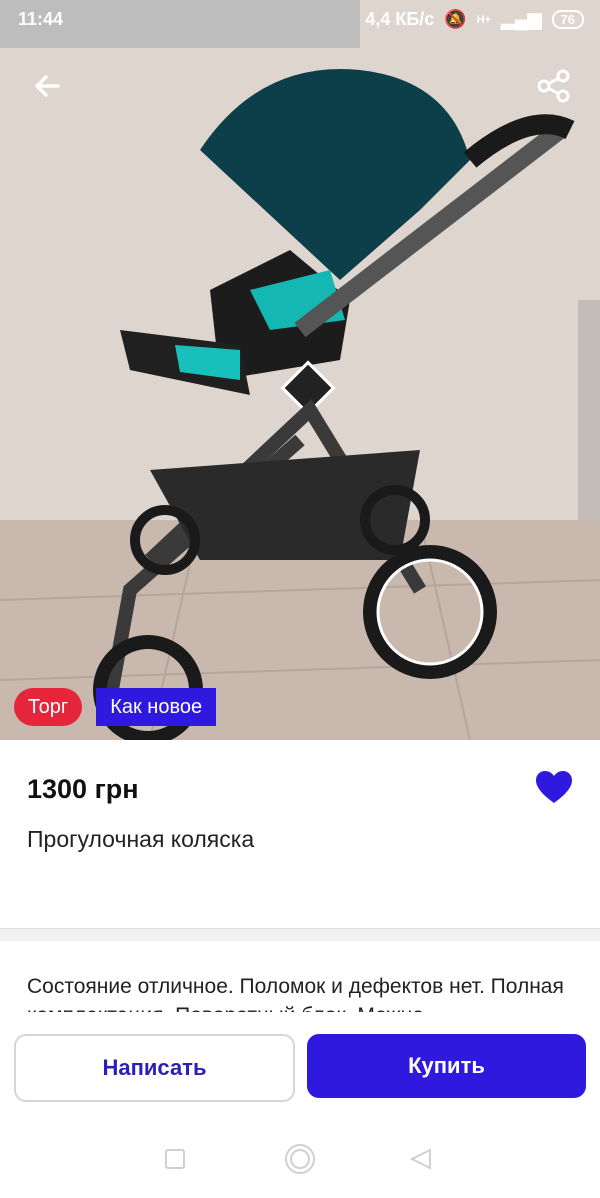  I want to click on recents-icon, so click(175, 1159).